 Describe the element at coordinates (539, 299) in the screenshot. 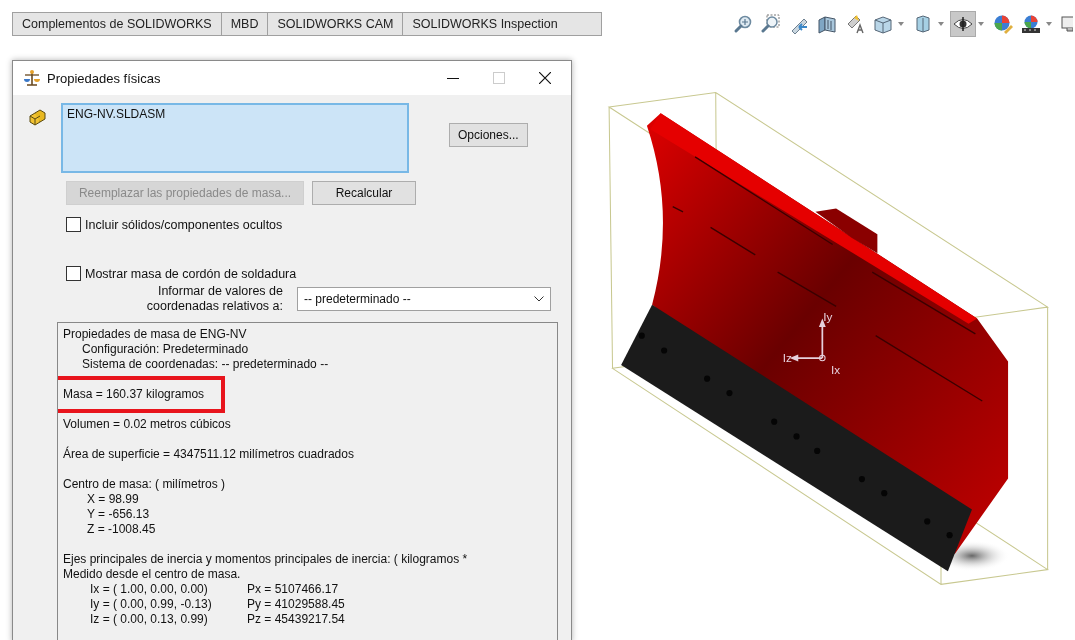

I see `chevron-down-icon` at that location.